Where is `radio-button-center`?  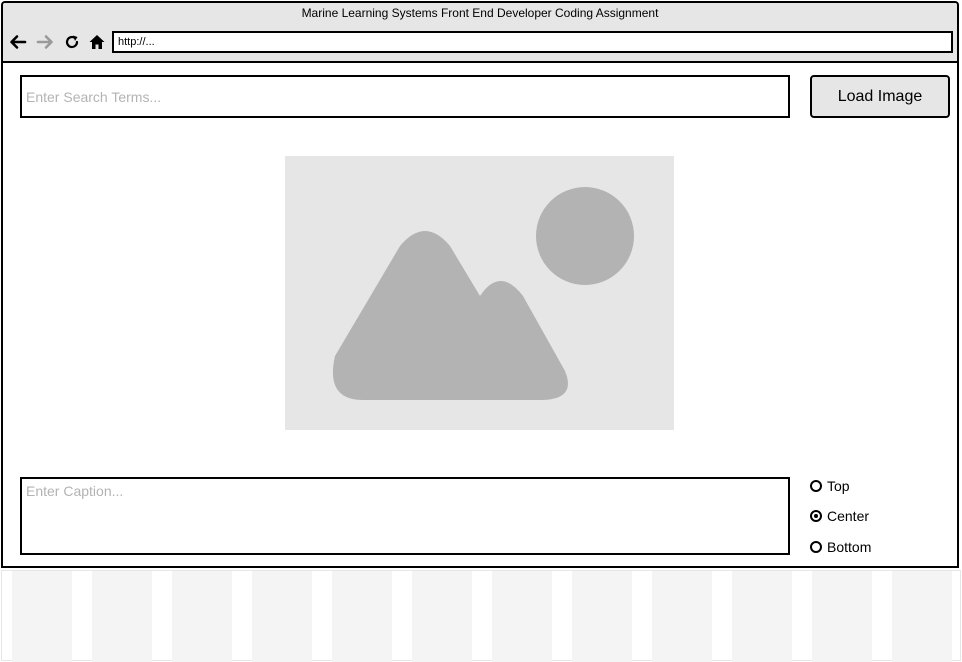 radio-button-center is located at coordinates (816, 516).